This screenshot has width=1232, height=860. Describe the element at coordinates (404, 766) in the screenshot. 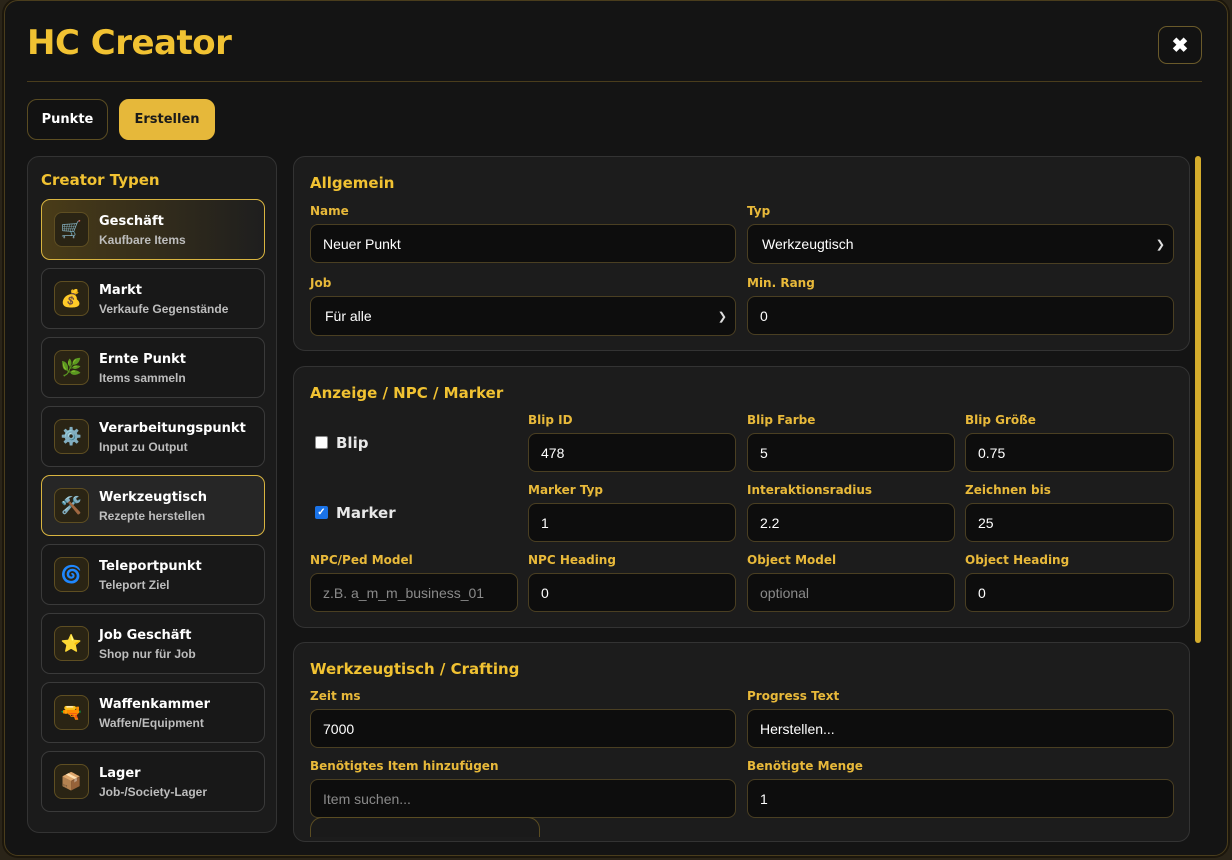

I see `item-label: Benötigtes Item hinzufügen` at that location.